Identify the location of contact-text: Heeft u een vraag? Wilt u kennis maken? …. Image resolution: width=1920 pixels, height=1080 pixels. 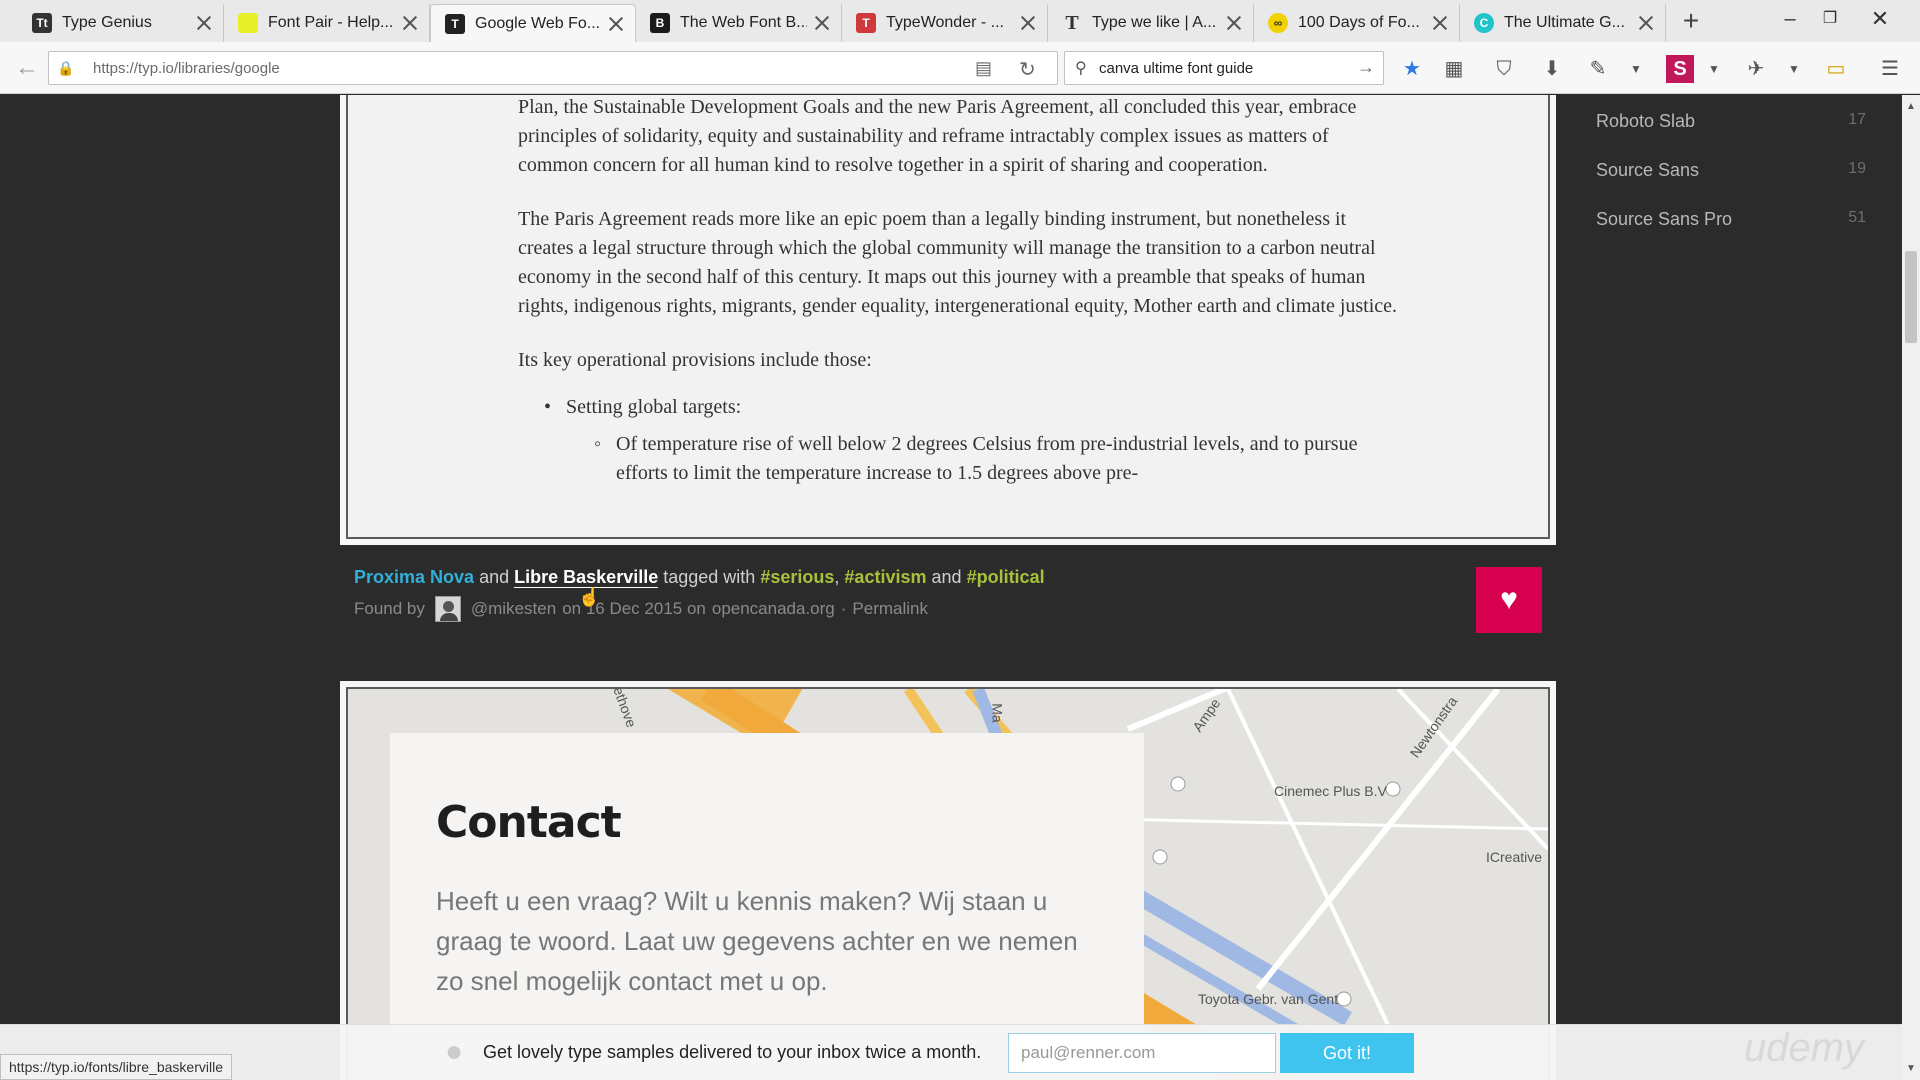
(757, 941).